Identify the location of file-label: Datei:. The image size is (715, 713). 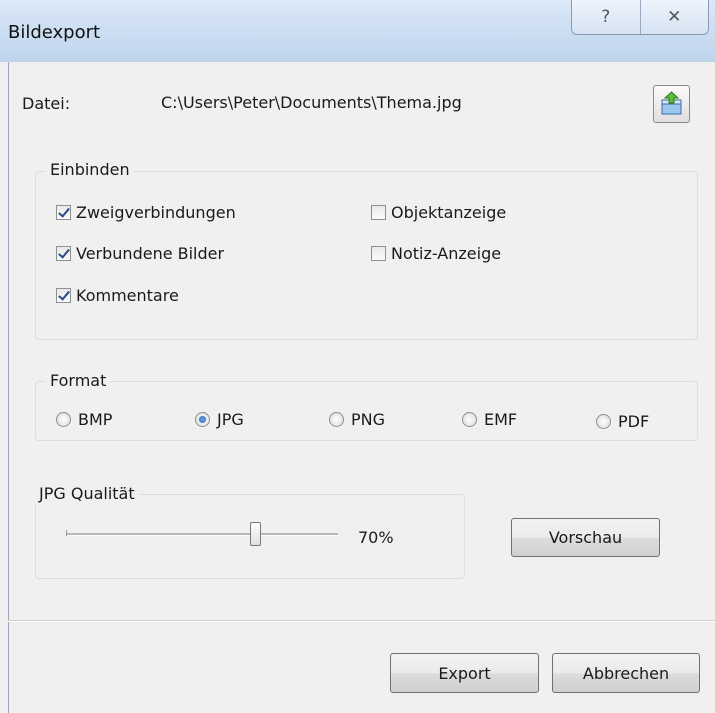
(46, 103).